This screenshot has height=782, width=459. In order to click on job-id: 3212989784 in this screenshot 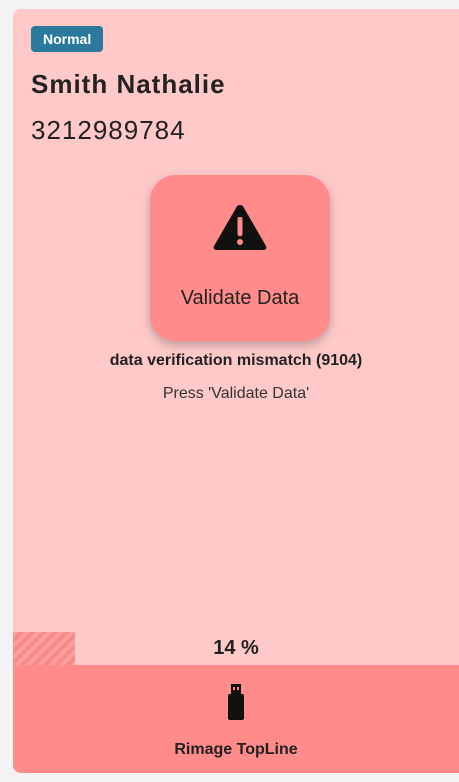, I will do `click(108, 130)`.